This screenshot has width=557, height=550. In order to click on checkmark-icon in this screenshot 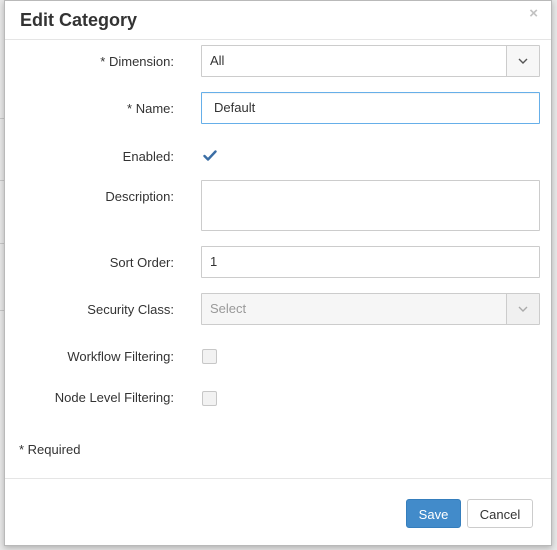, I will do `click(210, 155)`.